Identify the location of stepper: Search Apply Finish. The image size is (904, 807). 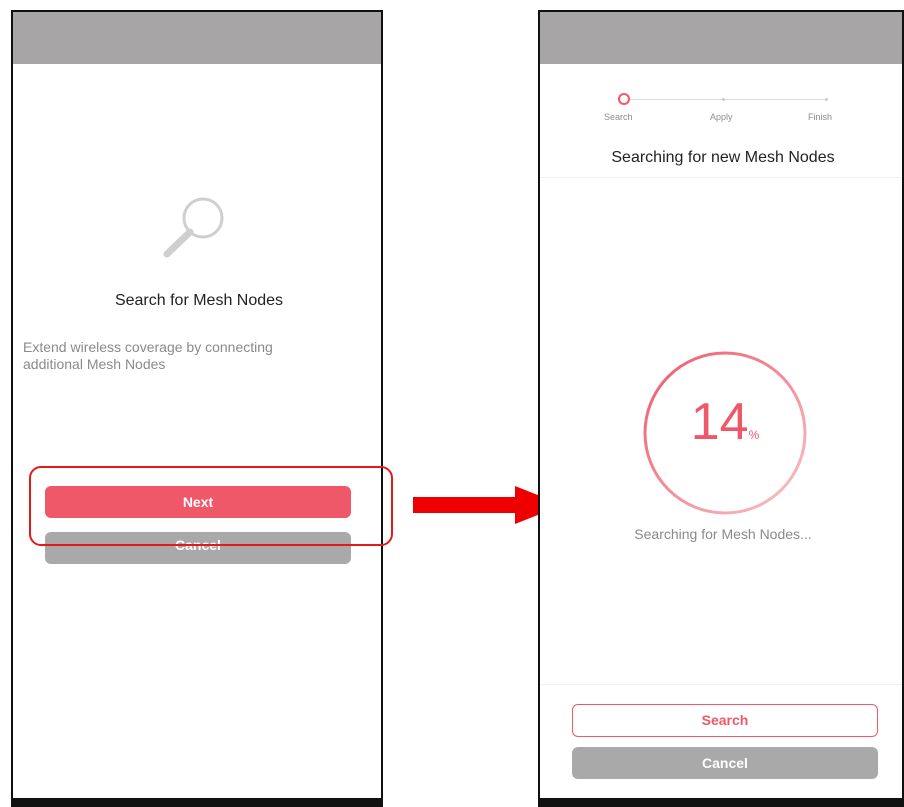
(721, 110).